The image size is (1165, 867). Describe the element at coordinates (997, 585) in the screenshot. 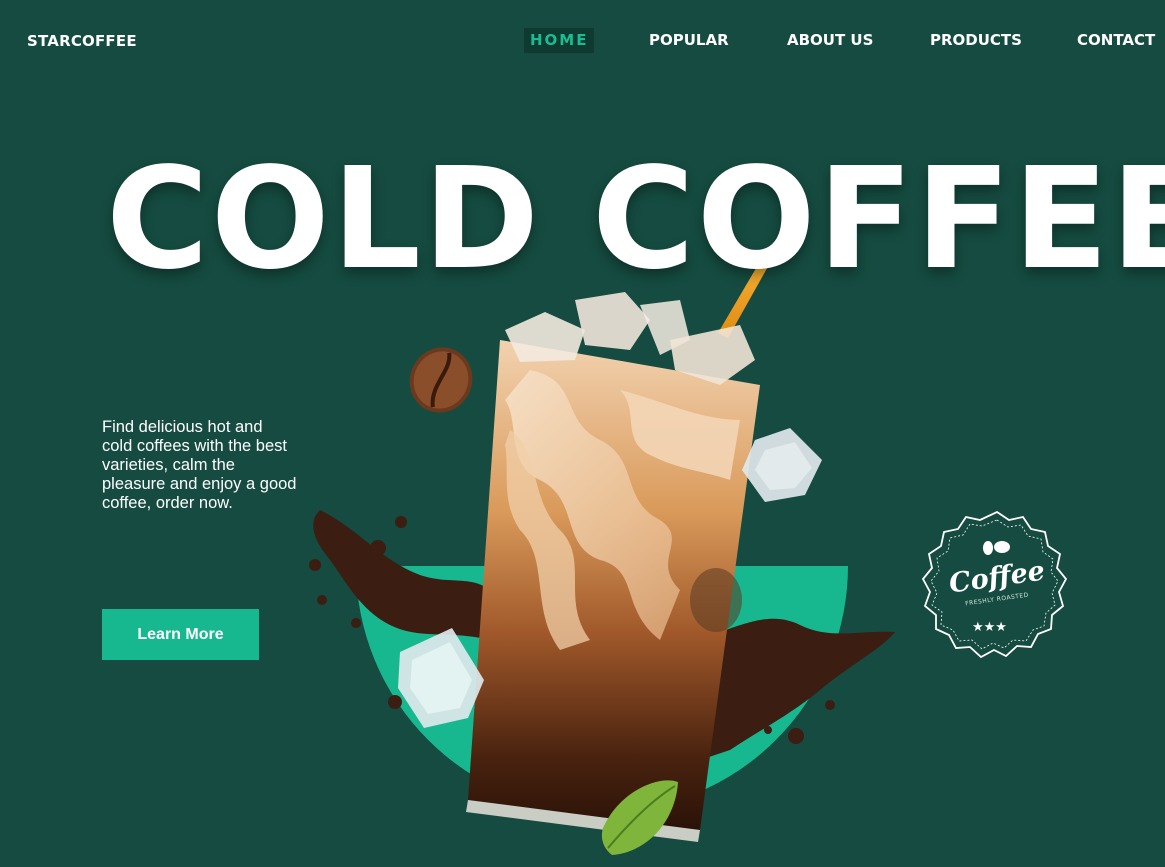

I see `coffee-badge: ★★★ Coffee FRESHLY ROASTED` at that location.